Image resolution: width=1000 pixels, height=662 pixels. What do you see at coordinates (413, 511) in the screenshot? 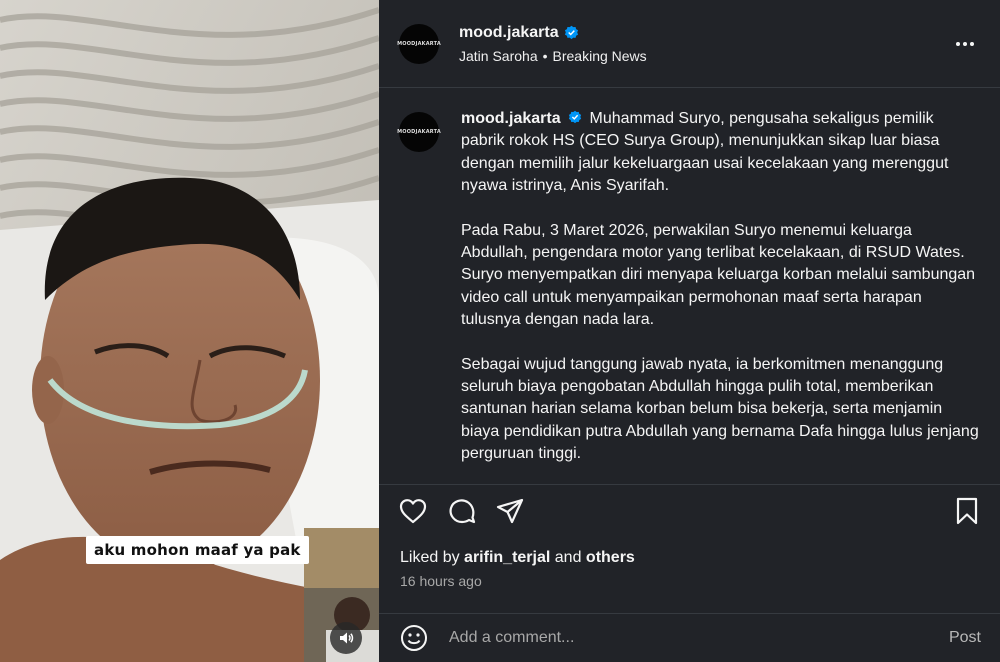
I see `heart-icon` at bounding box center [413, 511].